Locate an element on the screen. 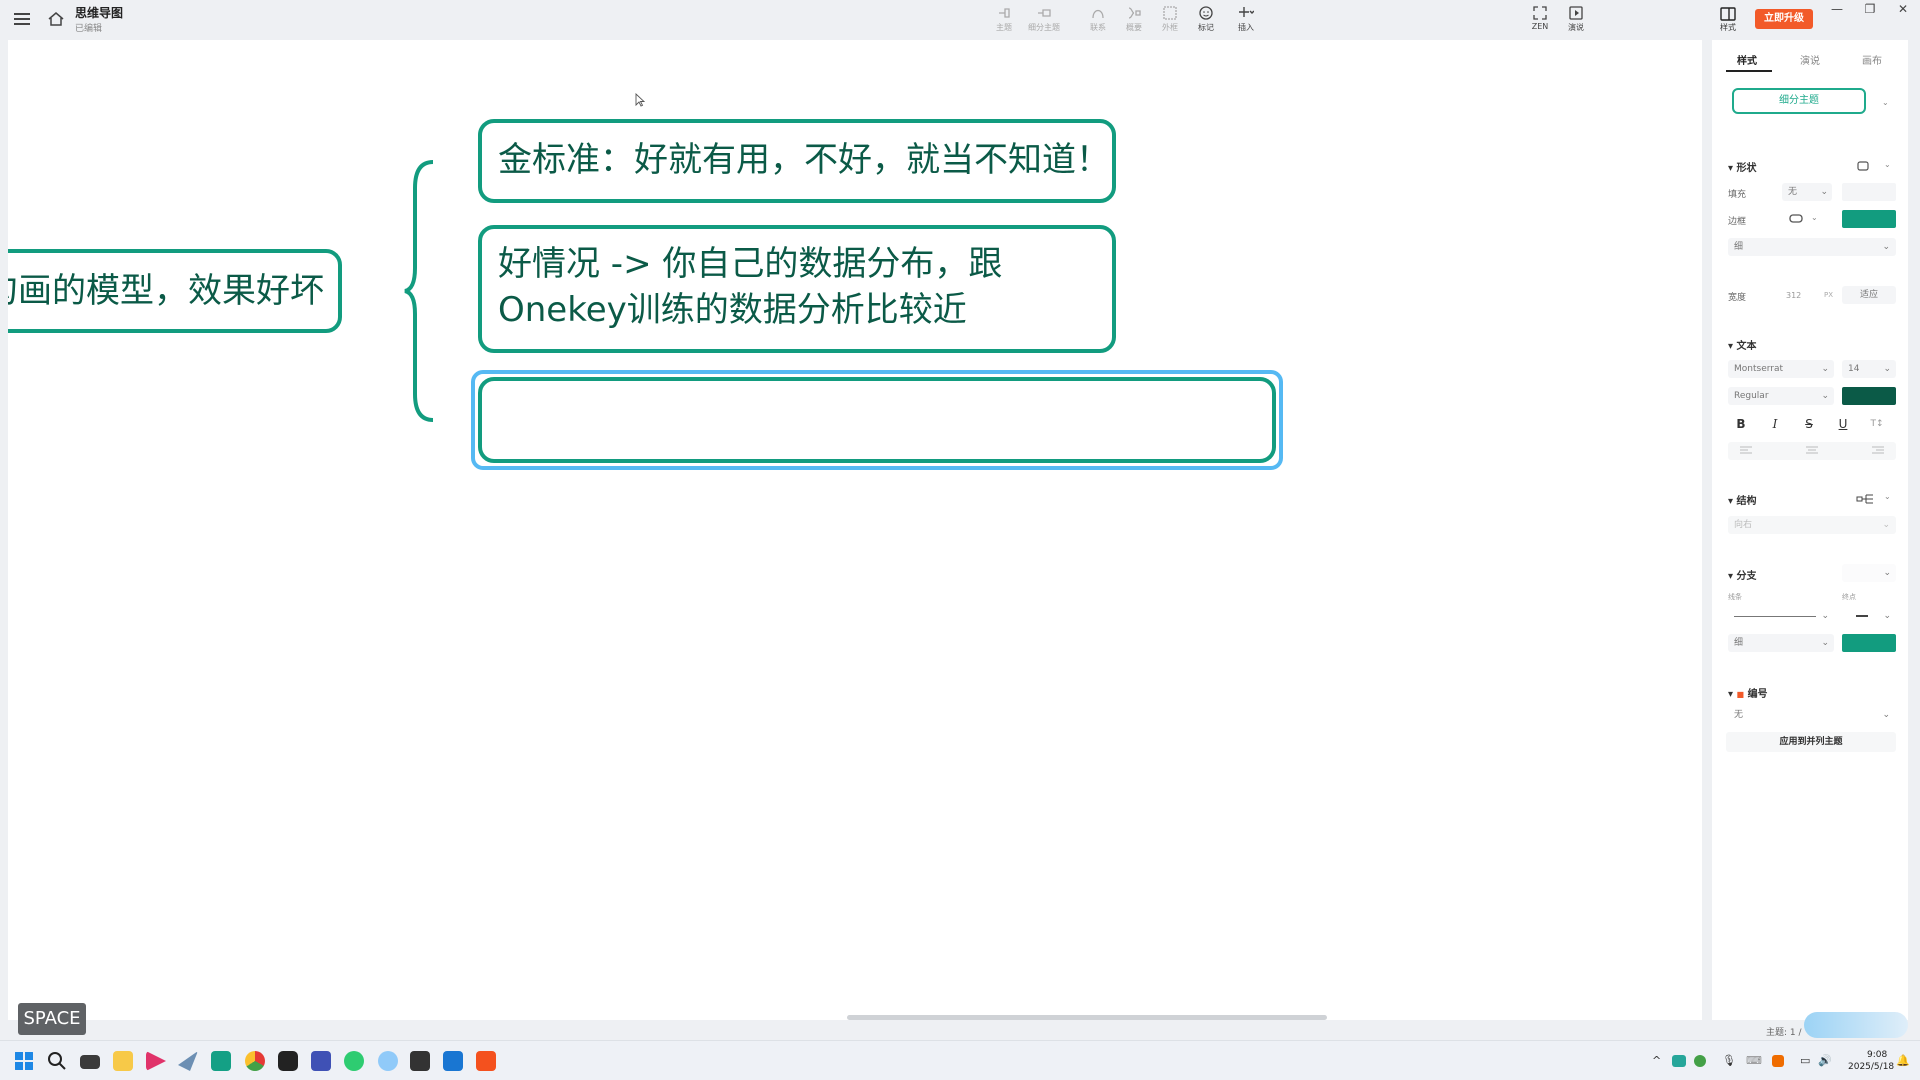 This screenshot has height=1080, width=1920. branch-endpoint-select: ⌄ is located at coordinates (1869, 616).